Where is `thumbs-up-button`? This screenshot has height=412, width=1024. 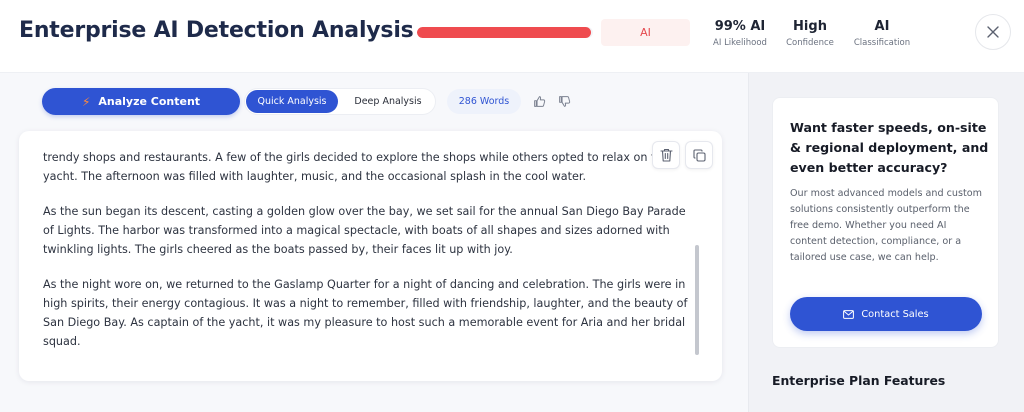 thumbs-up-button is located at coordinates (539, 101).